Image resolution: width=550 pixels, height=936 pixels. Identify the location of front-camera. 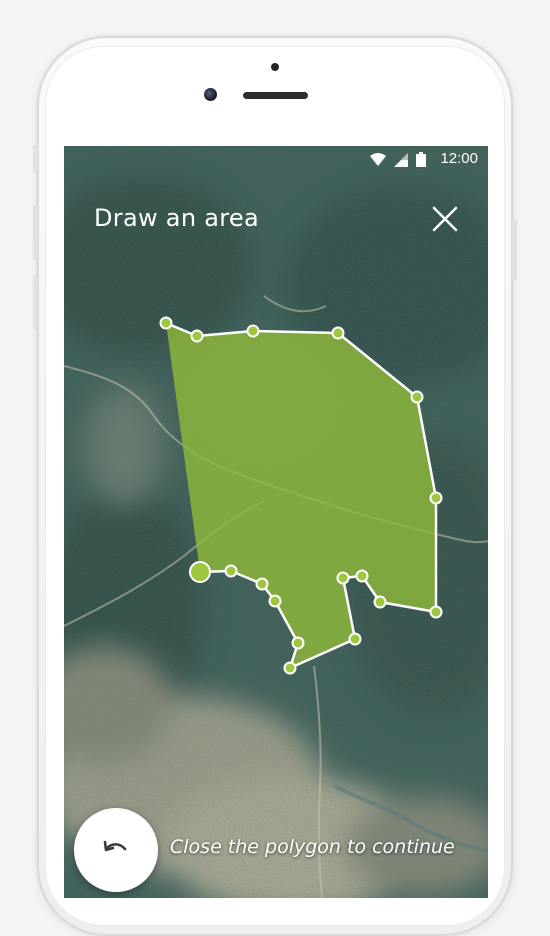
(210, 94).